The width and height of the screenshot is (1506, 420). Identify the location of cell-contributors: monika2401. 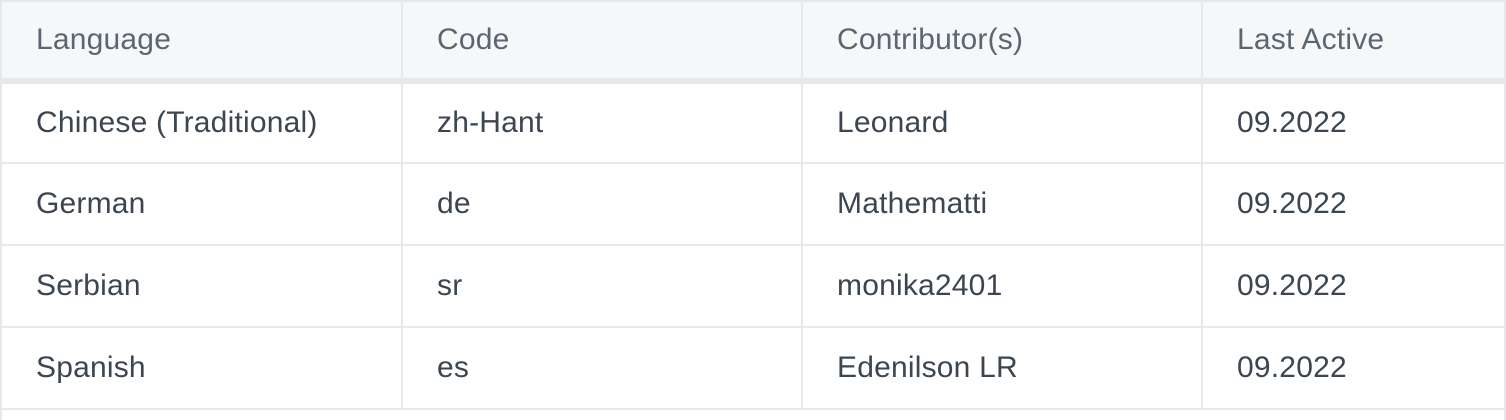
(1002, 286).